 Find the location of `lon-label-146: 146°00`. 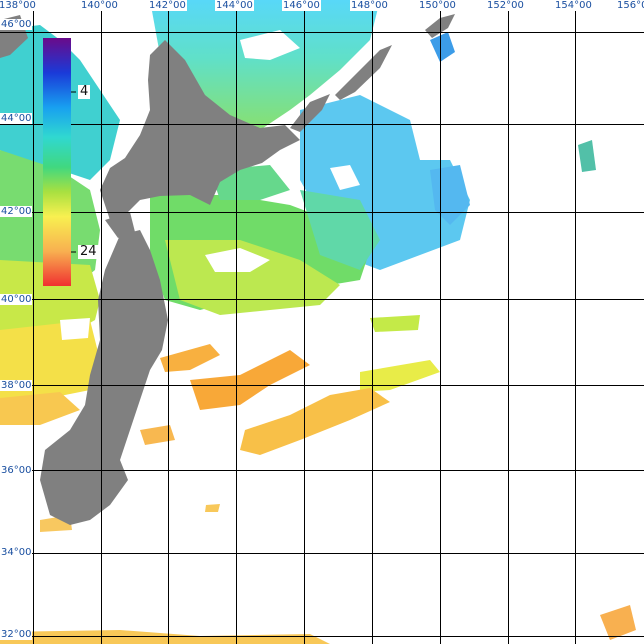

lon-label-146: 146°00 is located at coordinates (301, 5).